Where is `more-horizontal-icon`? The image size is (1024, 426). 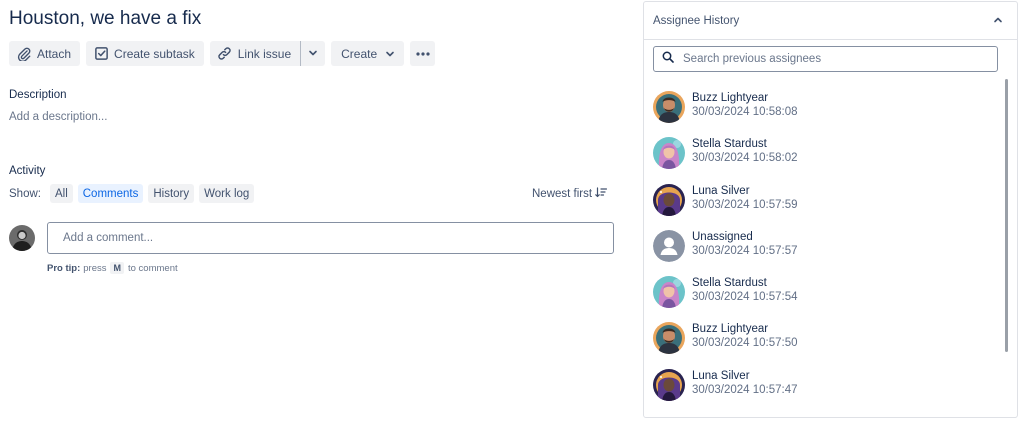 more-horizontal-icon is located at coordinates (423, 54).